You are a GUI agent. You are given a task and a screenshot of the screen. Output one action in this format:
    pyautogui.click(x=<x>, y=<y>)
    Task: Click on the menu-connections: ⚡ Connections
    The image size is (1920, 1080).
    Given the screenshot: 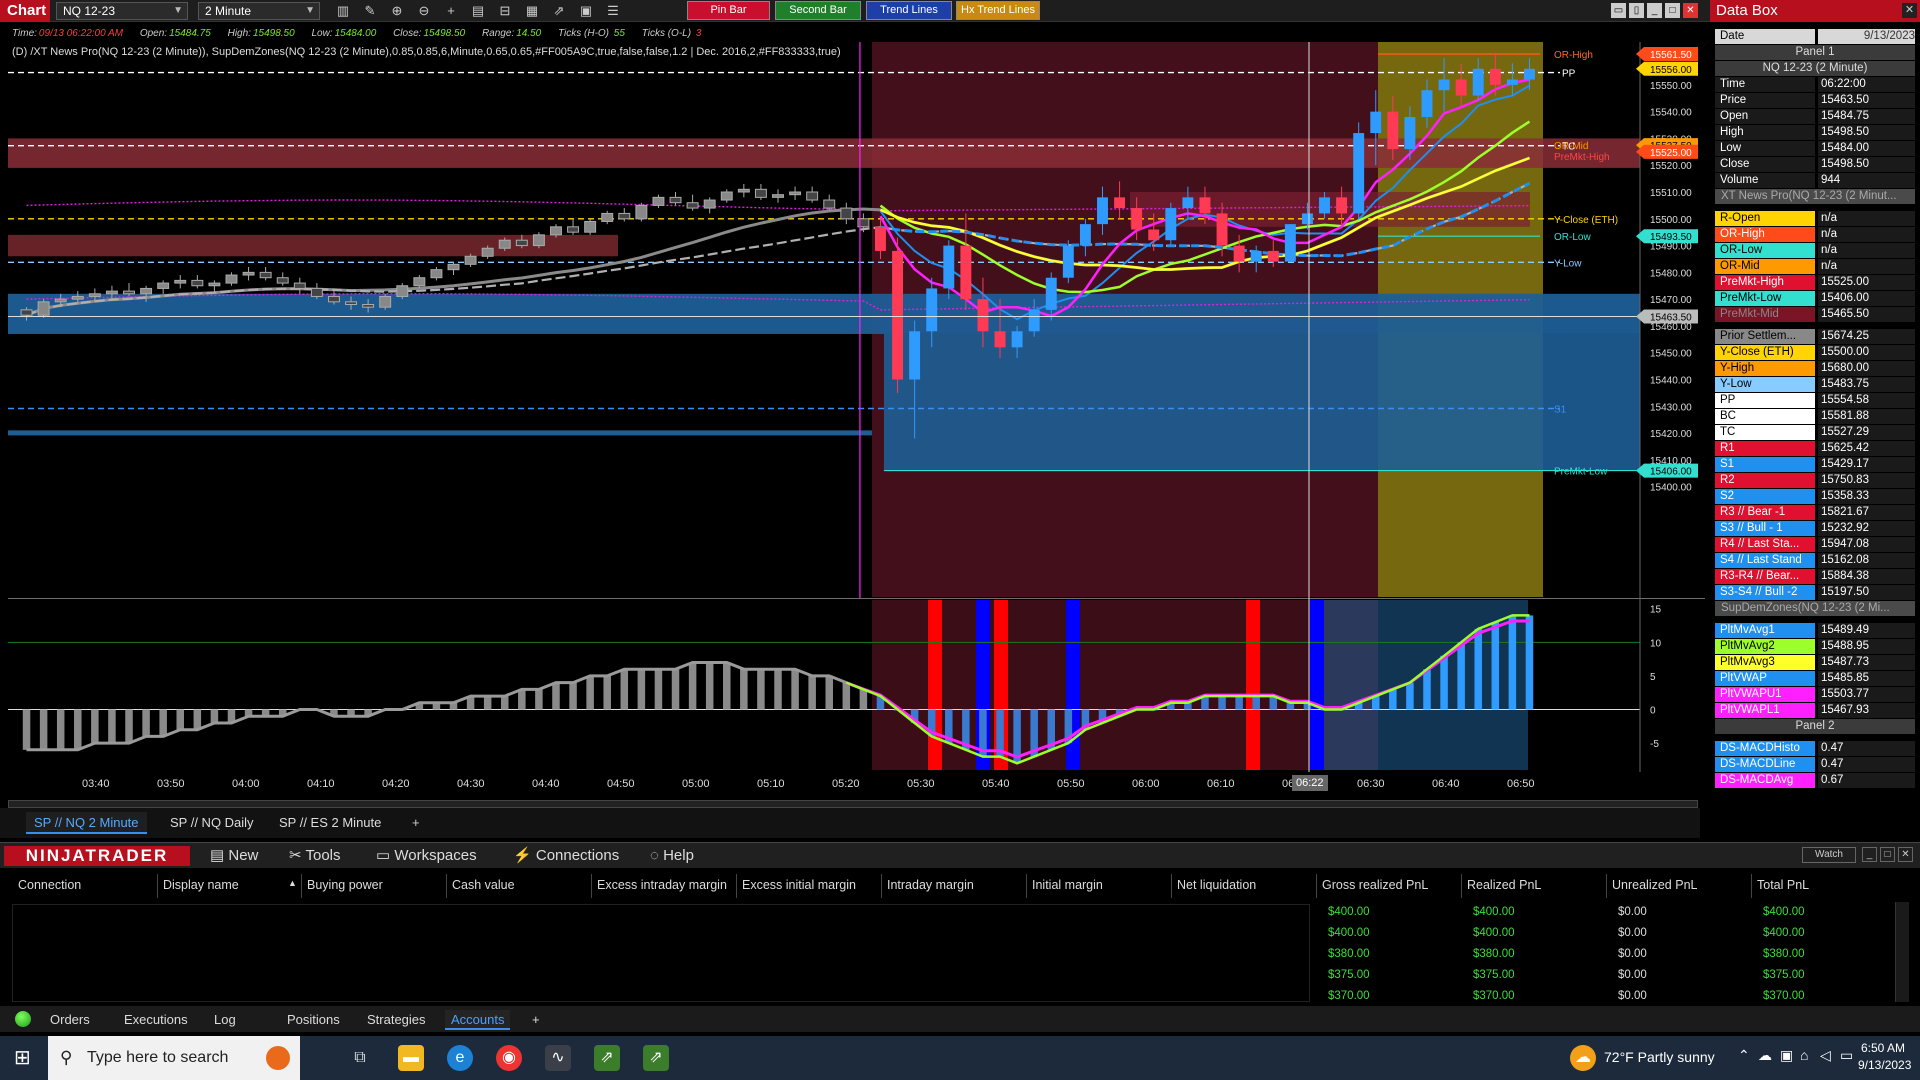 What is the action you would take?
    pyautogui.click(x=566, y=856)
    